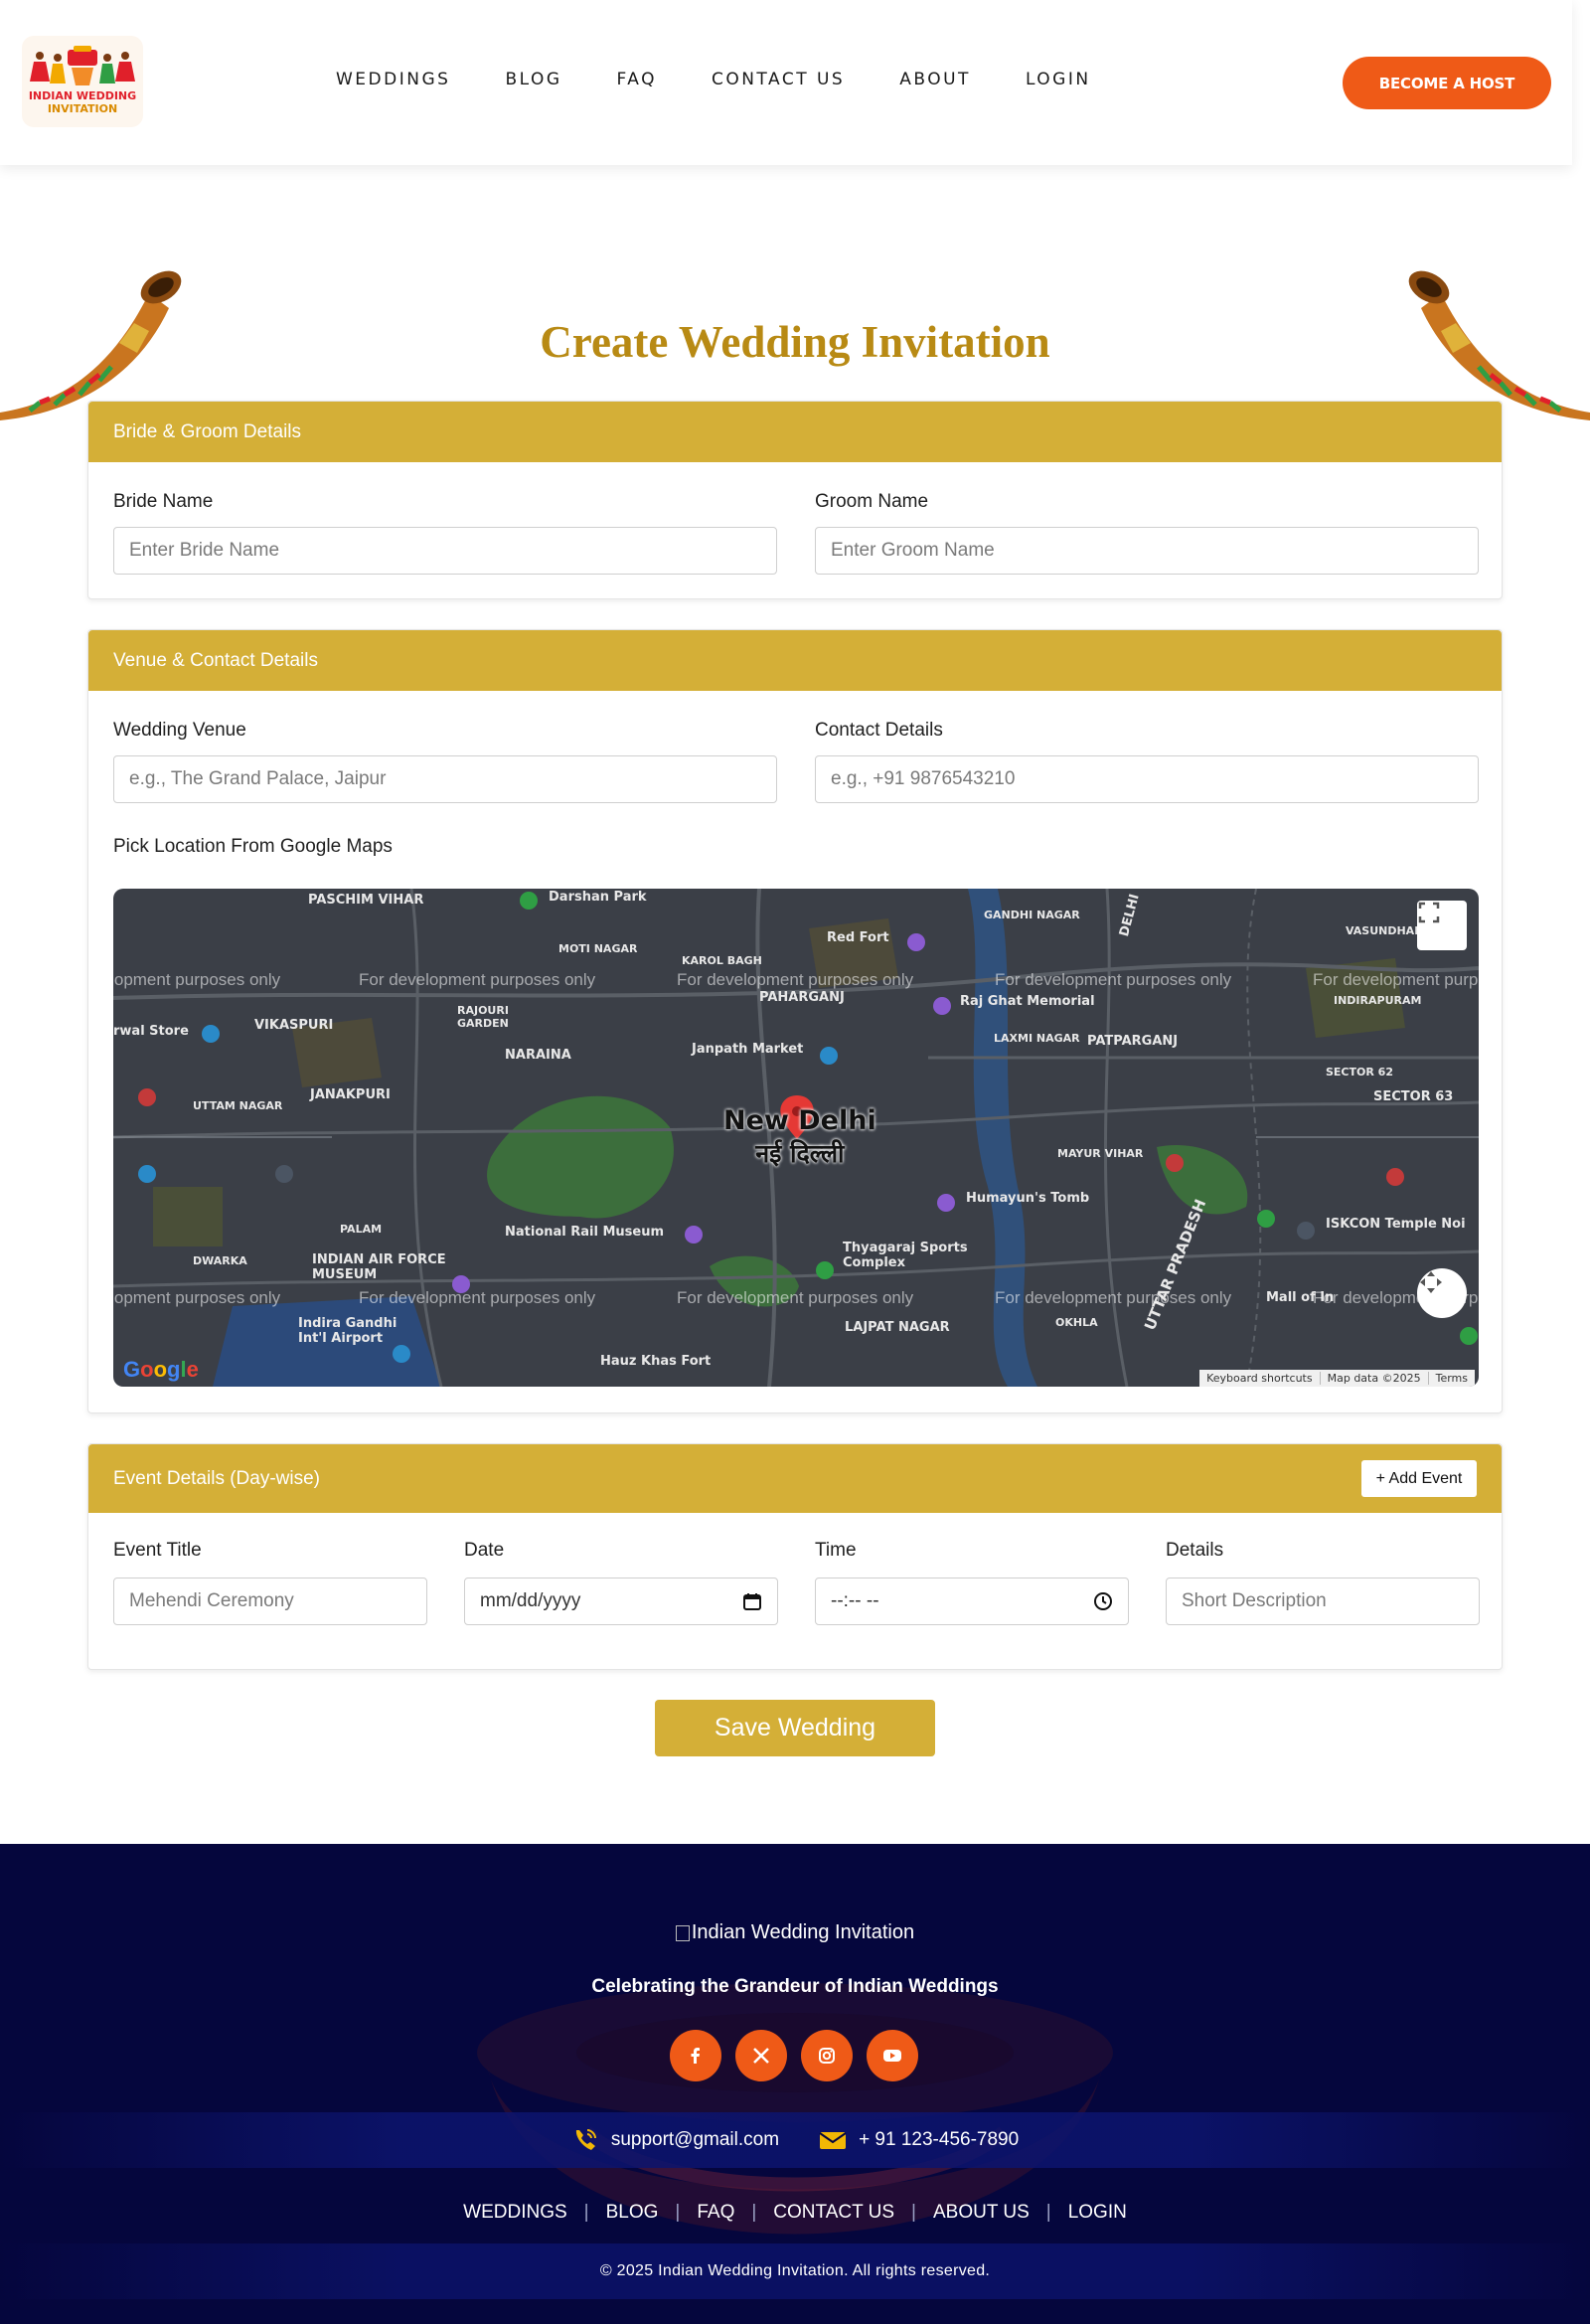 The image size is (1590, 2324). Describe the element at coordinates (695, 2139) in the screenshot. I see `footer-email-text: support@gmail.com` at that location.